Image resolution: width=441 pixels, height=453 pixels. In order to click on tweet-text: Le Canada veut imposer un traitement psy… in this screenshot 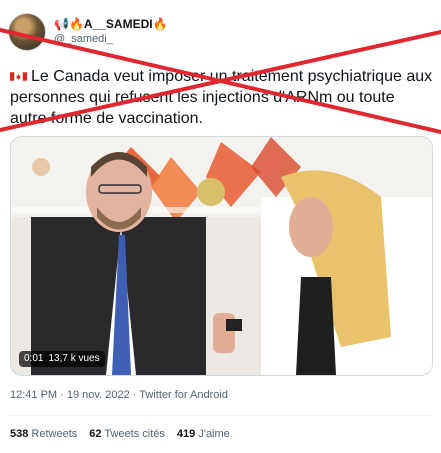, I will do `click(222, 97)`.